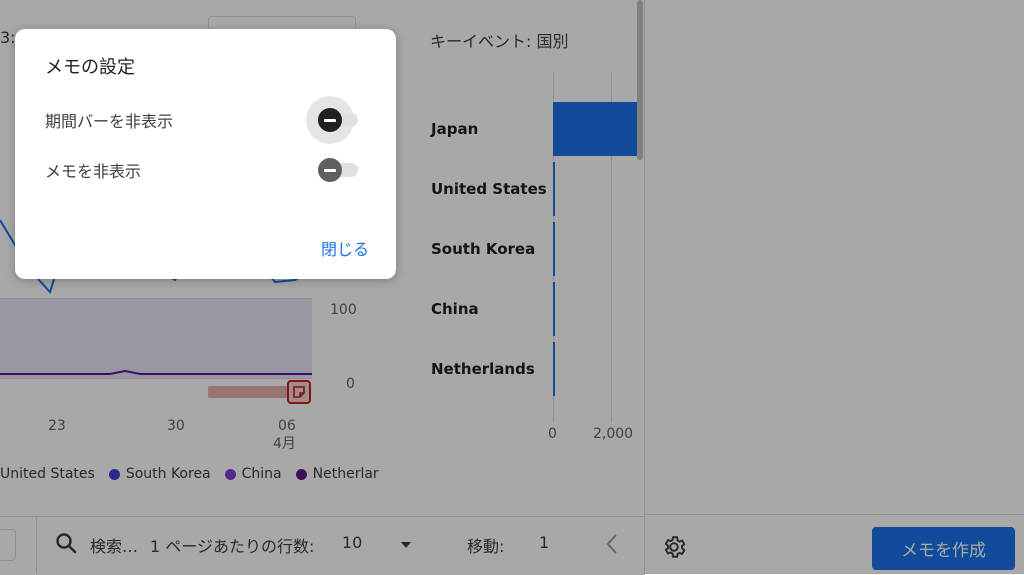 This screenshot has height=575, width=1024. What do you see at coordinates (613, 434) in the screenshot?
I see `bar-x-tick-label: 2,000` at bounding box center [613, 434].